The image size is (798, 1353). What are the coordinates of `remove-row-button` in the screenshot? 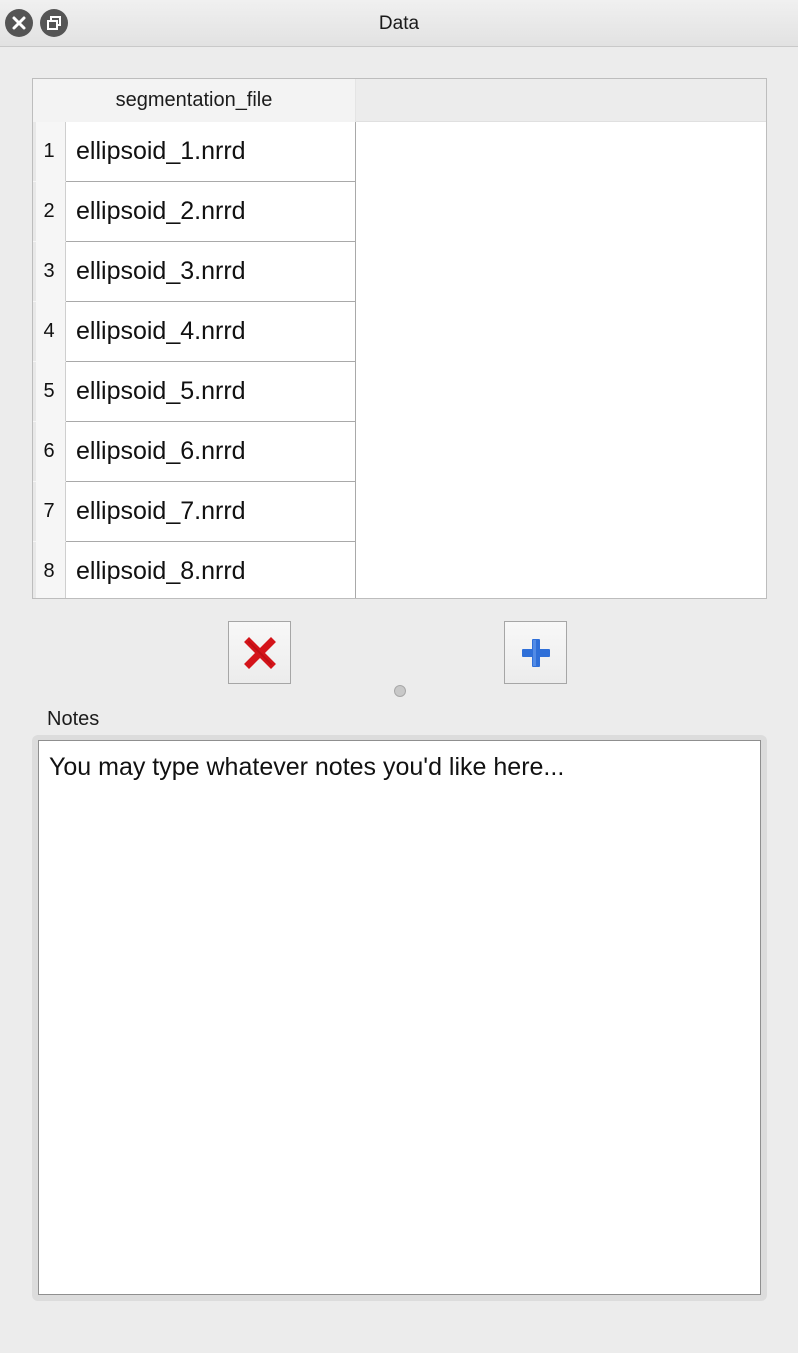 It's located at (259, 652).